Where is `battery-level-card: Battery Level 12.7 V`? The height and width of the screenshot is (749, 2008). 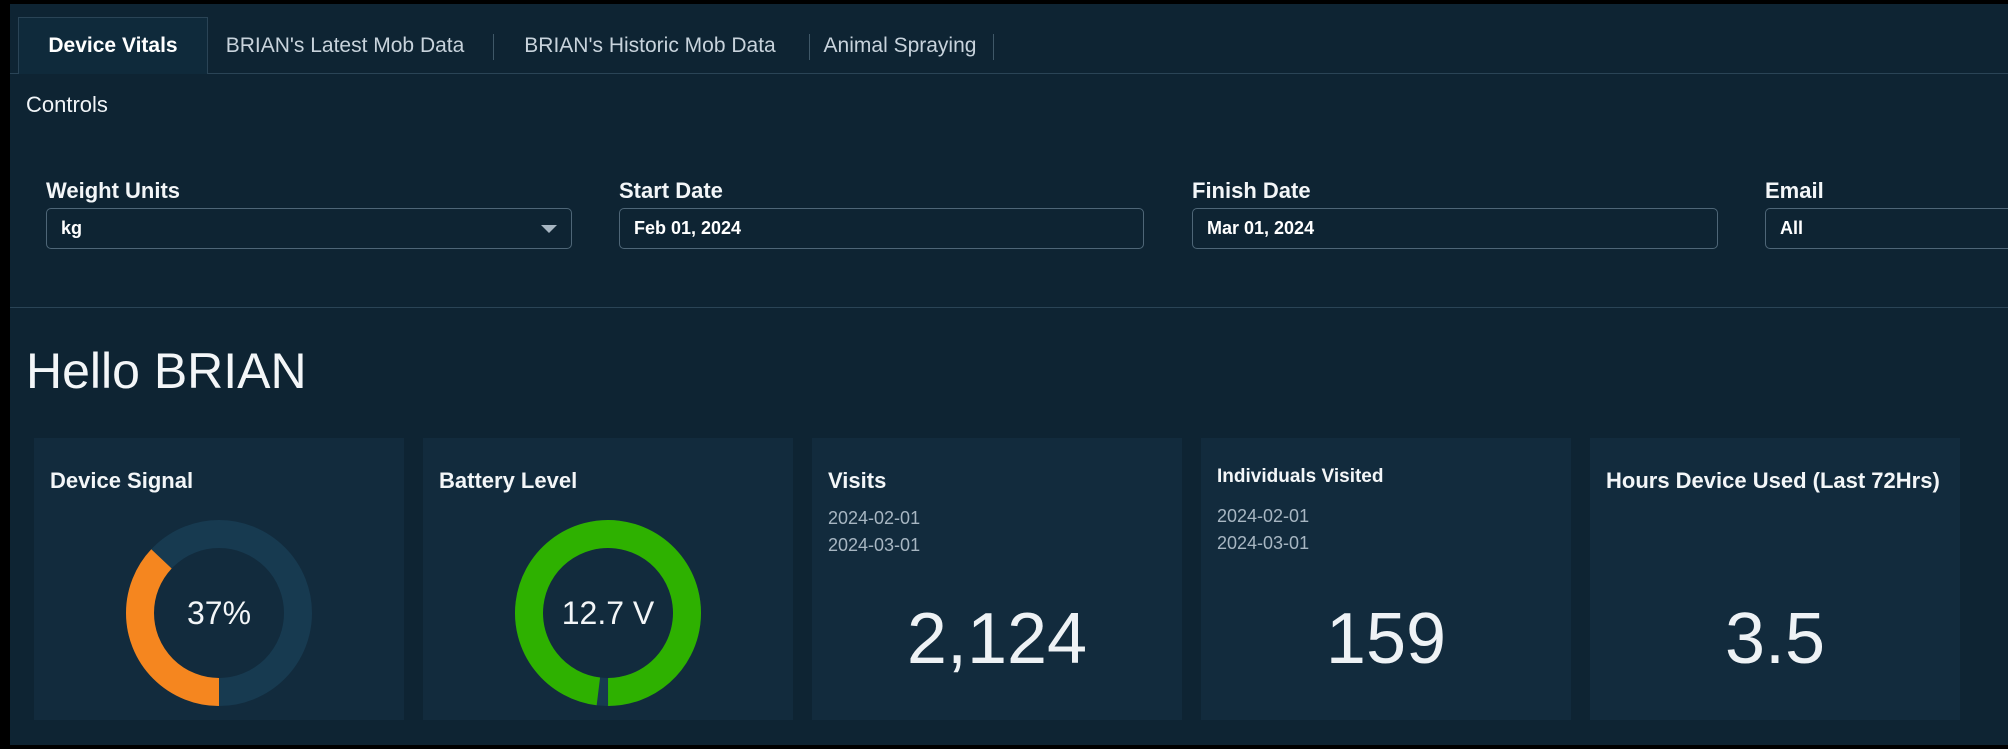 battery-level-card: Battery Level 12.7 V is located at coordinates (608, 579).